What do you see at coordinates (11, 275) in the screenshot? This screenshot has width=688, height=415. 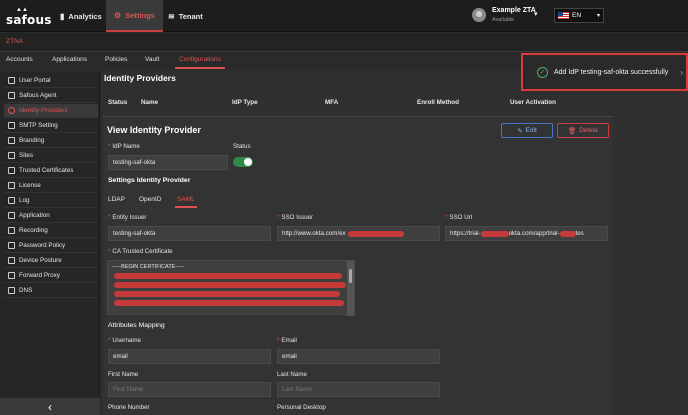 I see `proxy-icon` at bounding box center [11, 275].